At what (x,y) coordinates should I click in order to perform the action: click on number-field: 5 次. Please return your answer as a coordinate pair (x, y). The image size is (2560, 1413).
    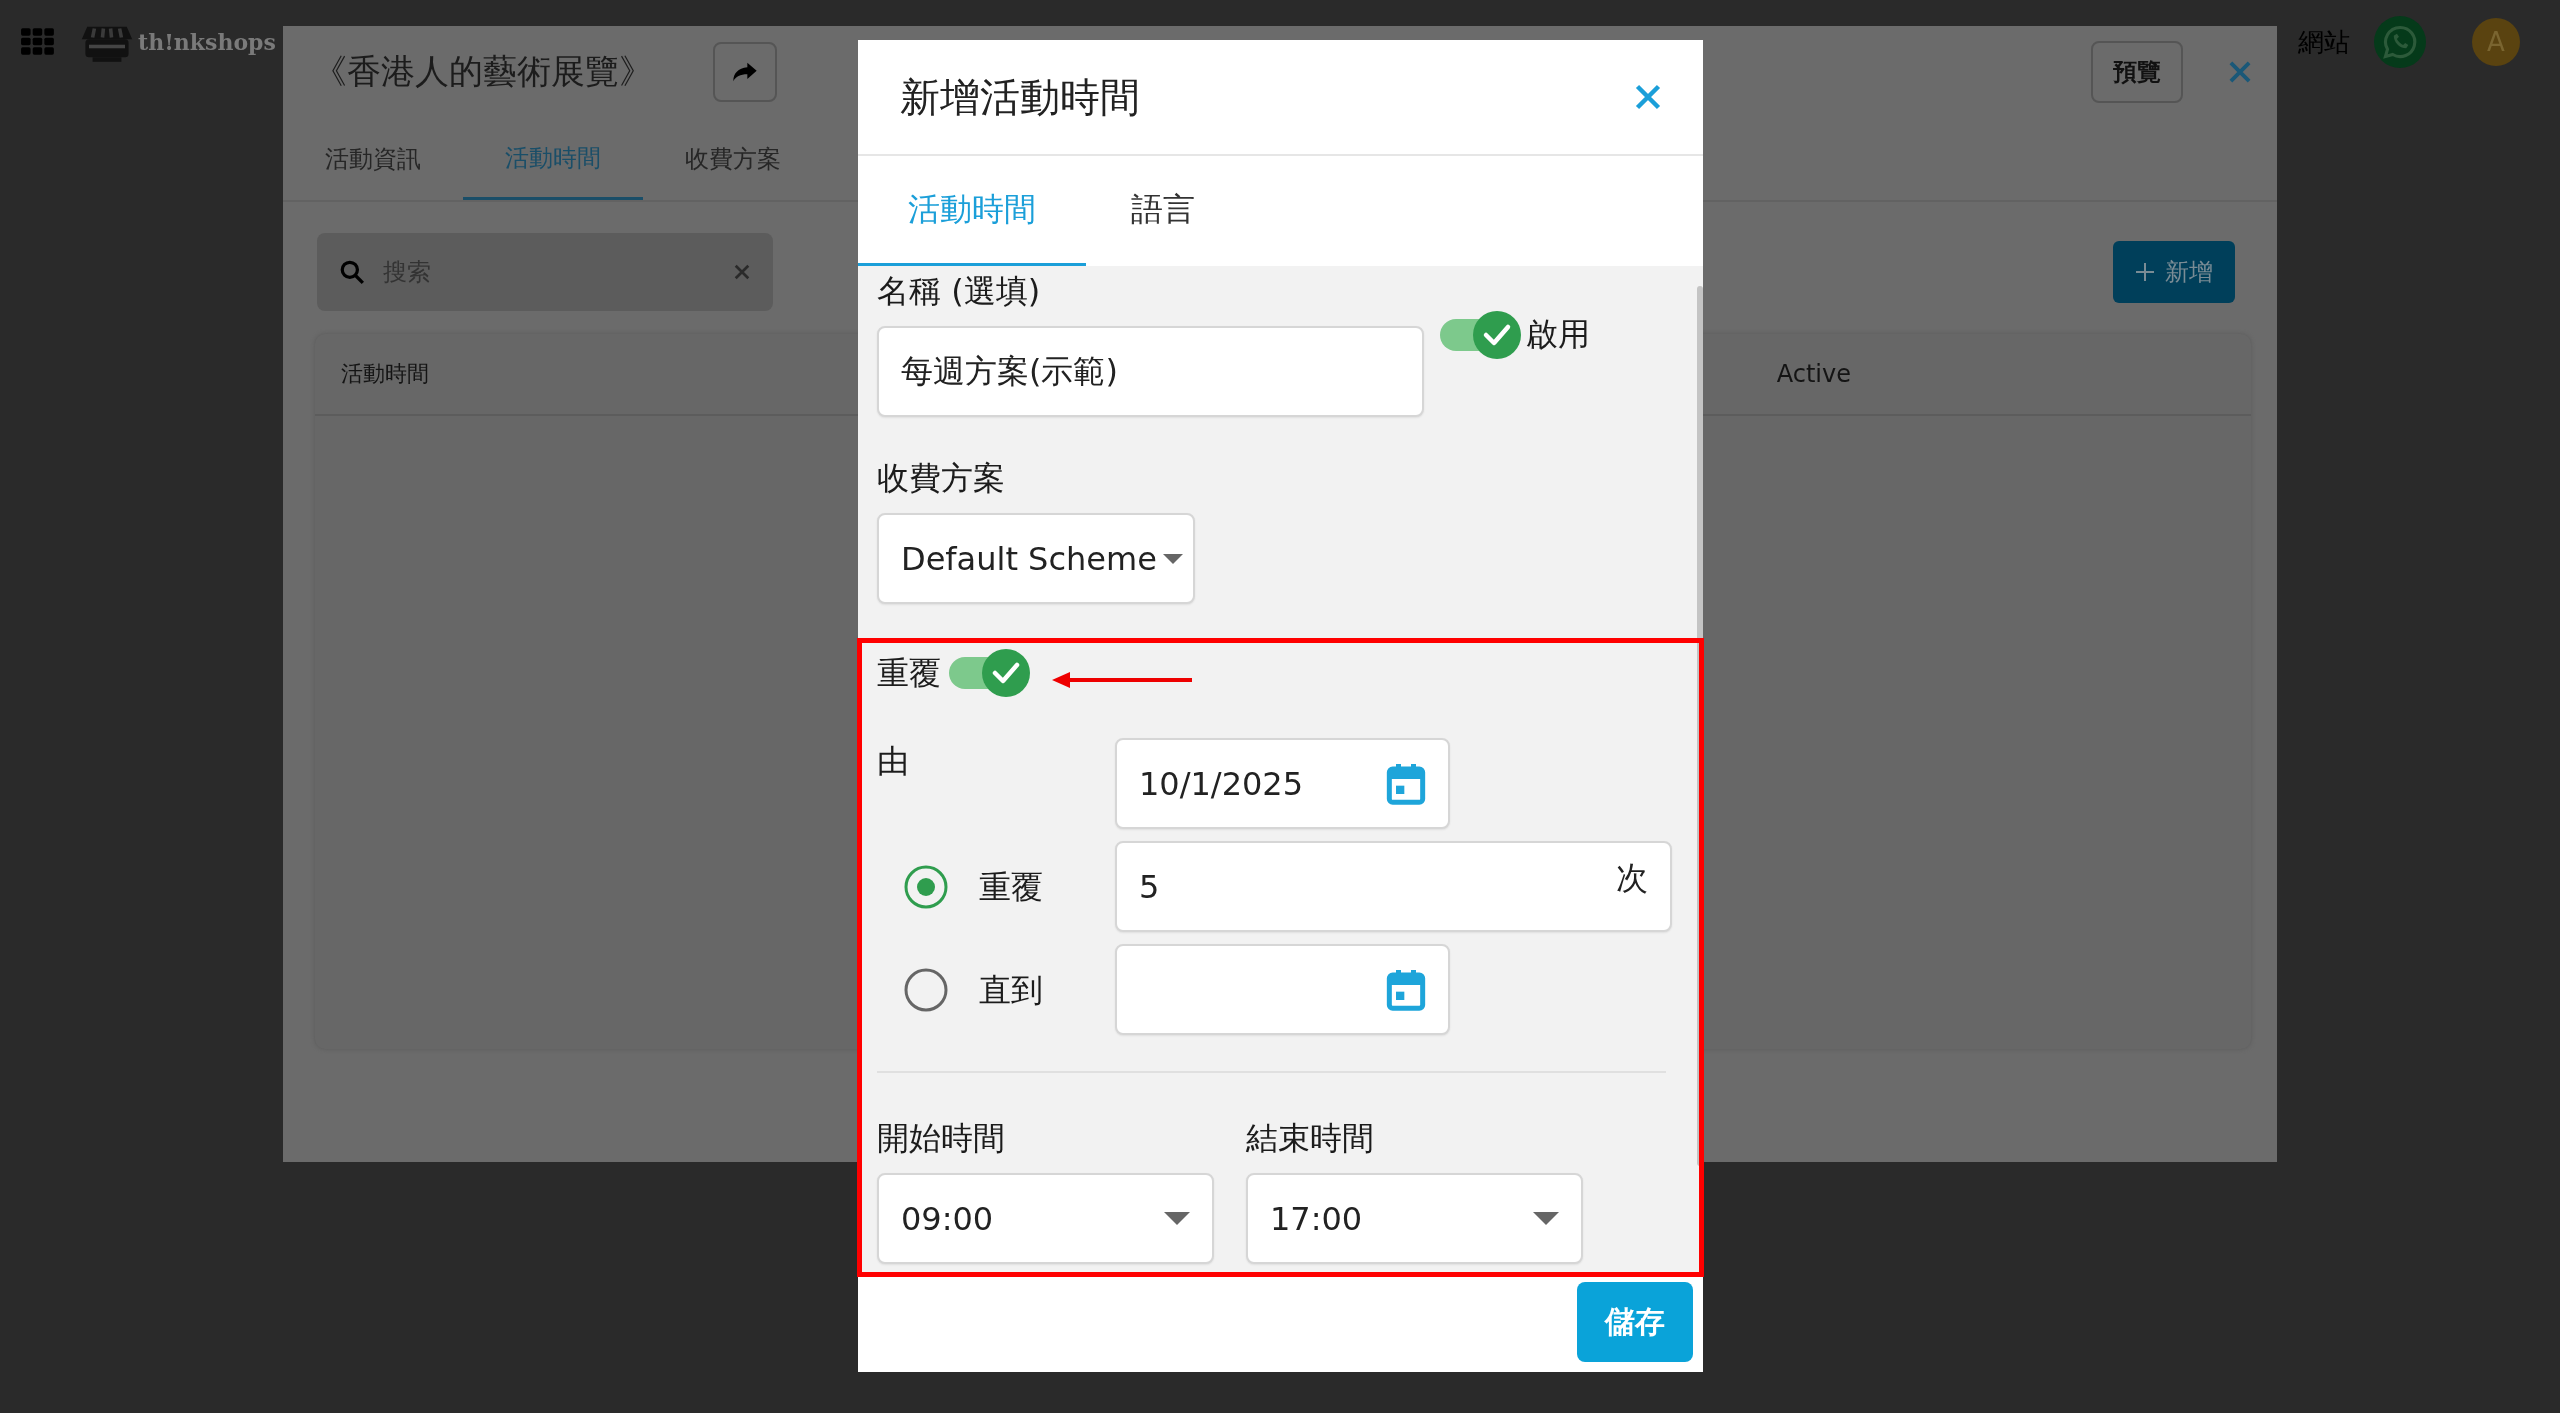
    Looking at the image, I should click on (1393, 886).